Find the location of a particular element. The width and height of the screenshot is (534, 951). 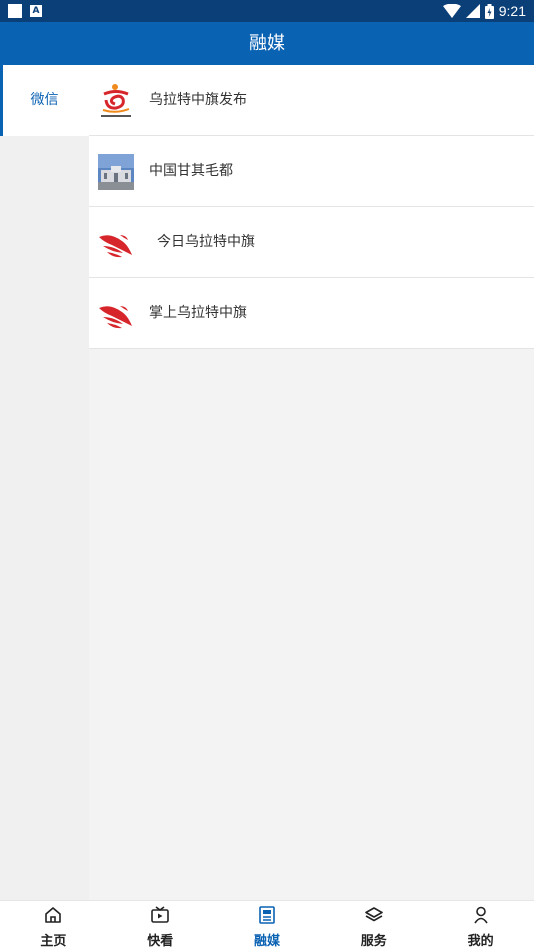

tab-label: 快看 is located at coordinates (160, 941).